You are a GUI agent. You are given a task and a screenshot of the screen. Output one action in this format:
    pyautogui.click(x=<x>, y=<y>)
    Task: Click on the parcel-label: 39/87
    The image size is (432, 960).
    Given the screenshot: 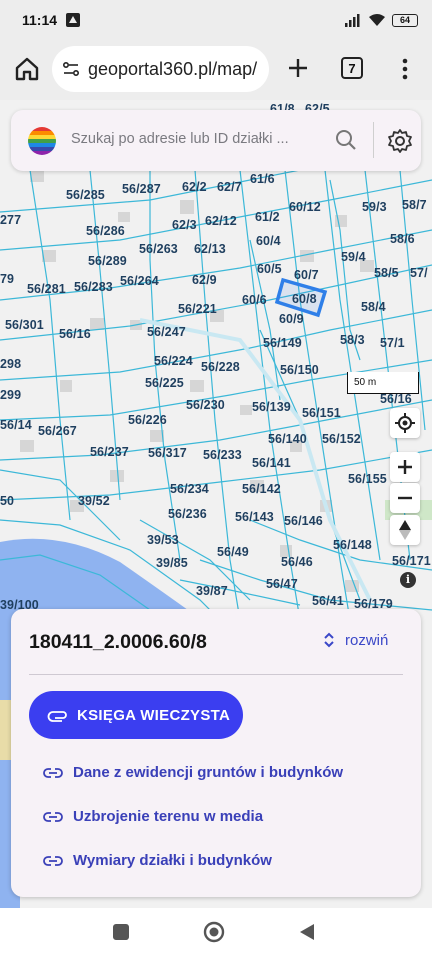 What is the action you would take?
    pyautogui.click(x=212, y=591)
    